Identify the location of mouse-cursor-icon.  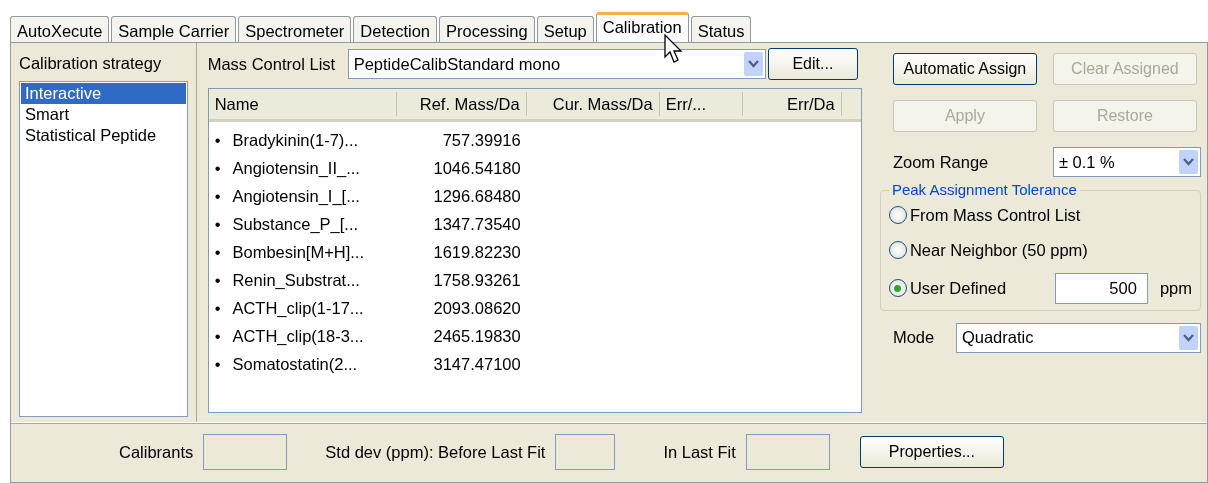
(674, 49).